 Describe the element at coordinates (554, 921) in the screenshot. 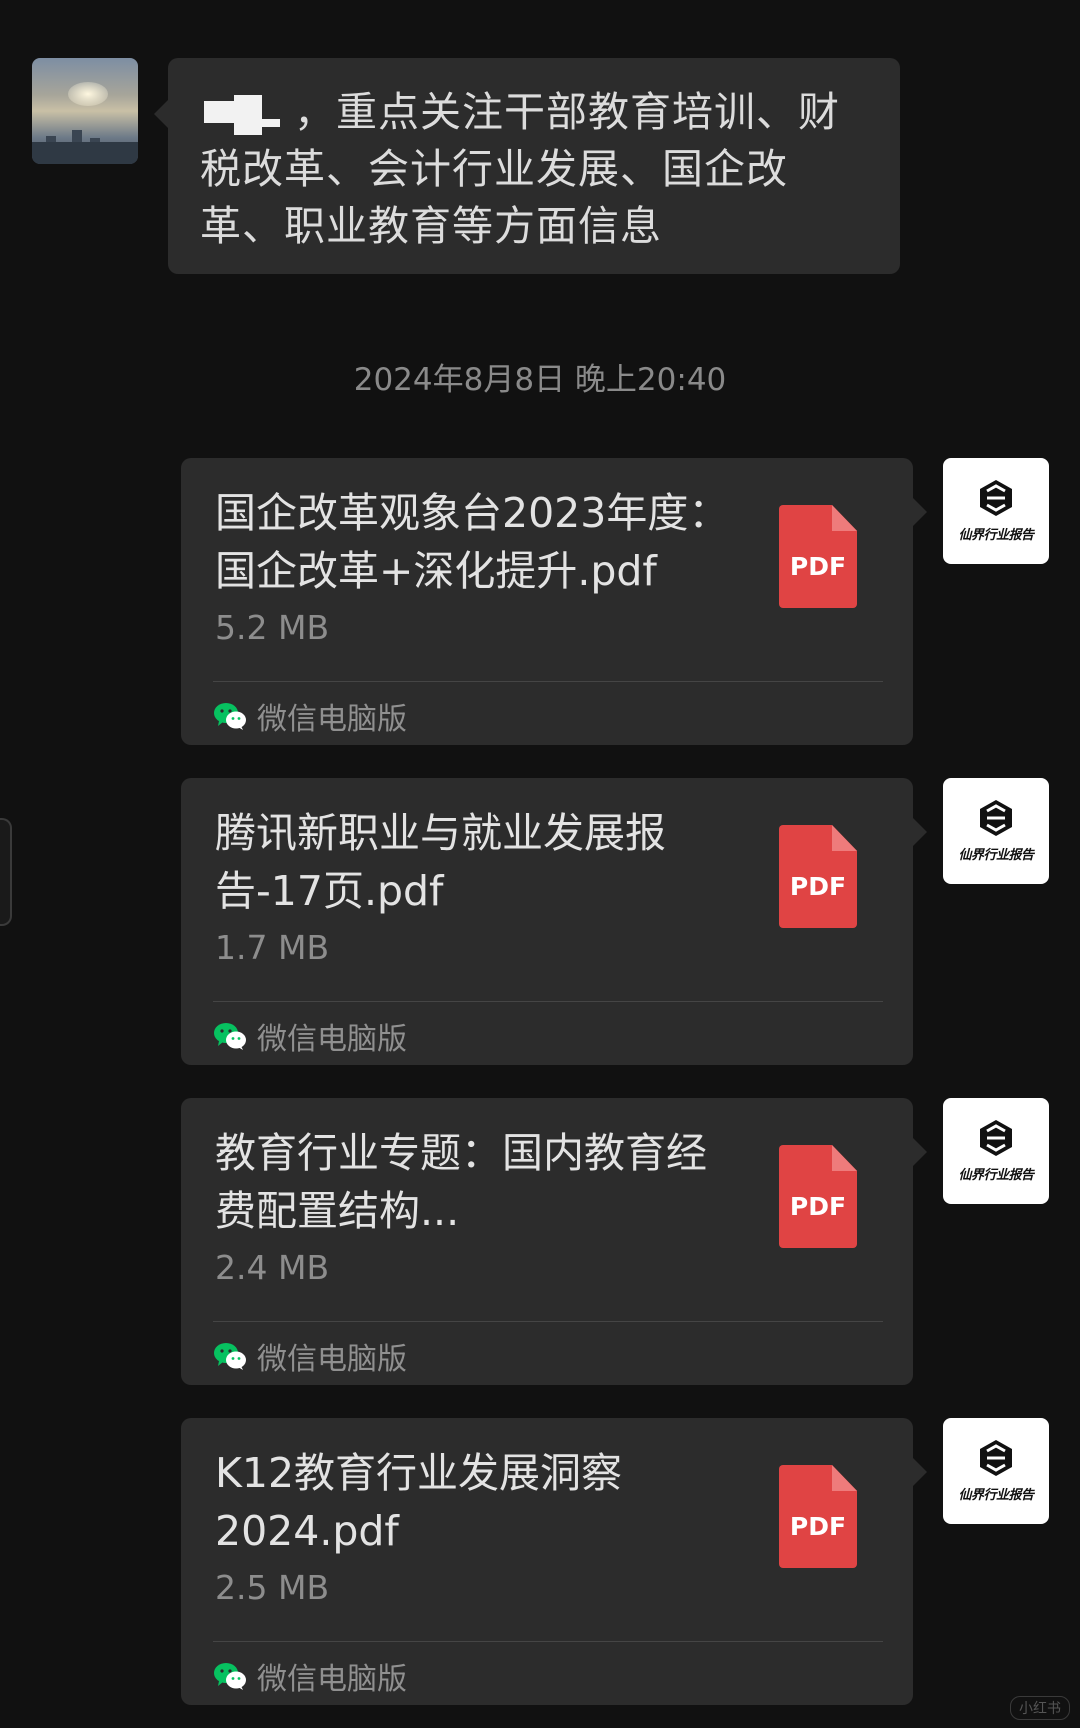

I see `file-message-card: 腾讯新职业与就业发展报告-17页.pdf 1.7 MB PDF 微信电脑版` at that location.